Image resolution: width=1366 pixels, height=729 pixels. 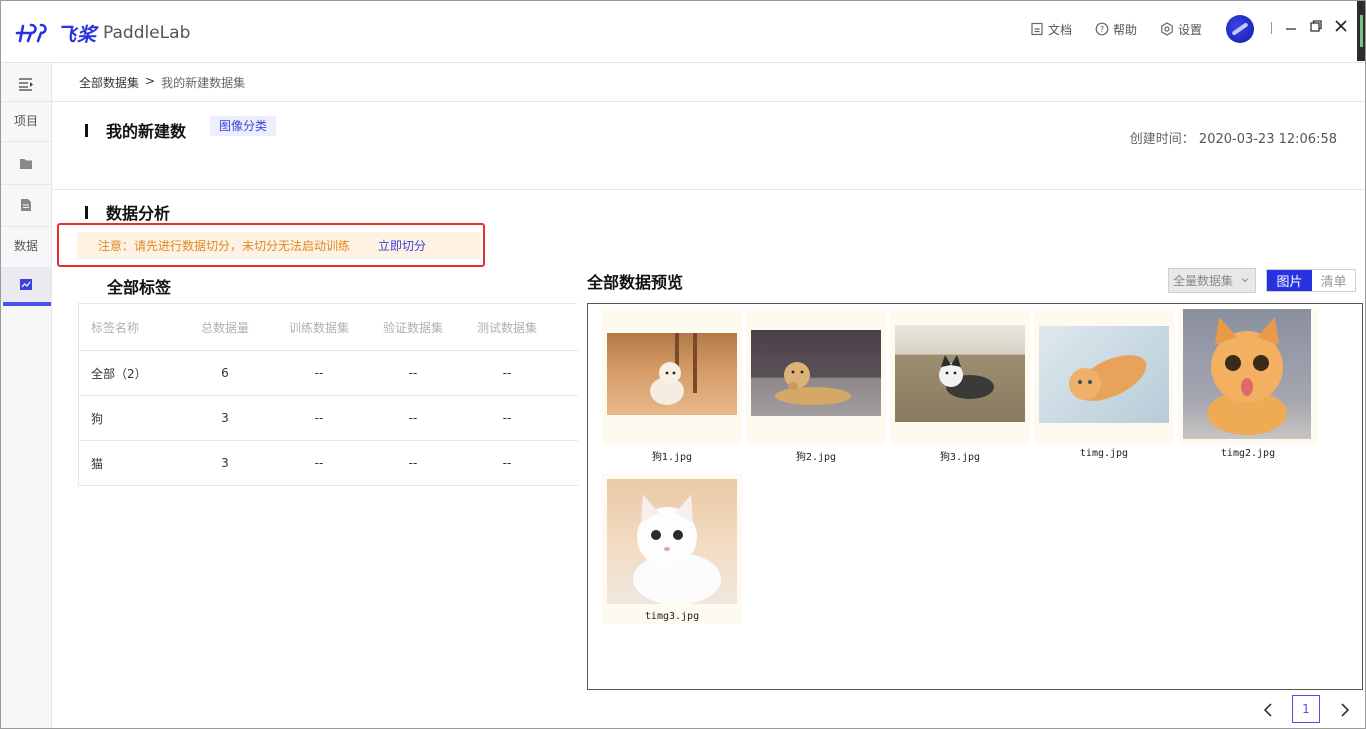 I want to click on split-warning-text: 注意：请先进行数据切分，未切分无法启动训练, so click(x=224, y=246).